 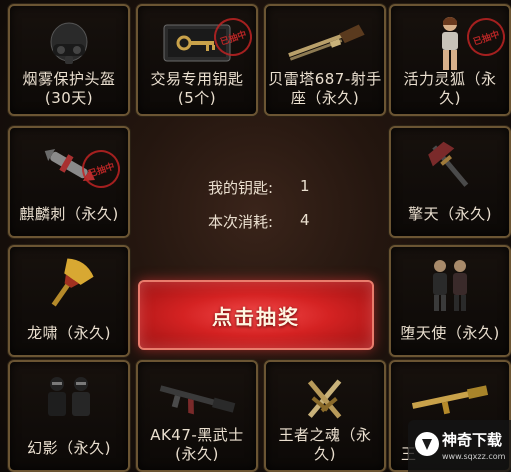 What do you see at coordinates (256, 315) in the screenshot?
I see `draw-button: 点击抽奖` at bounding box center [256, 315].